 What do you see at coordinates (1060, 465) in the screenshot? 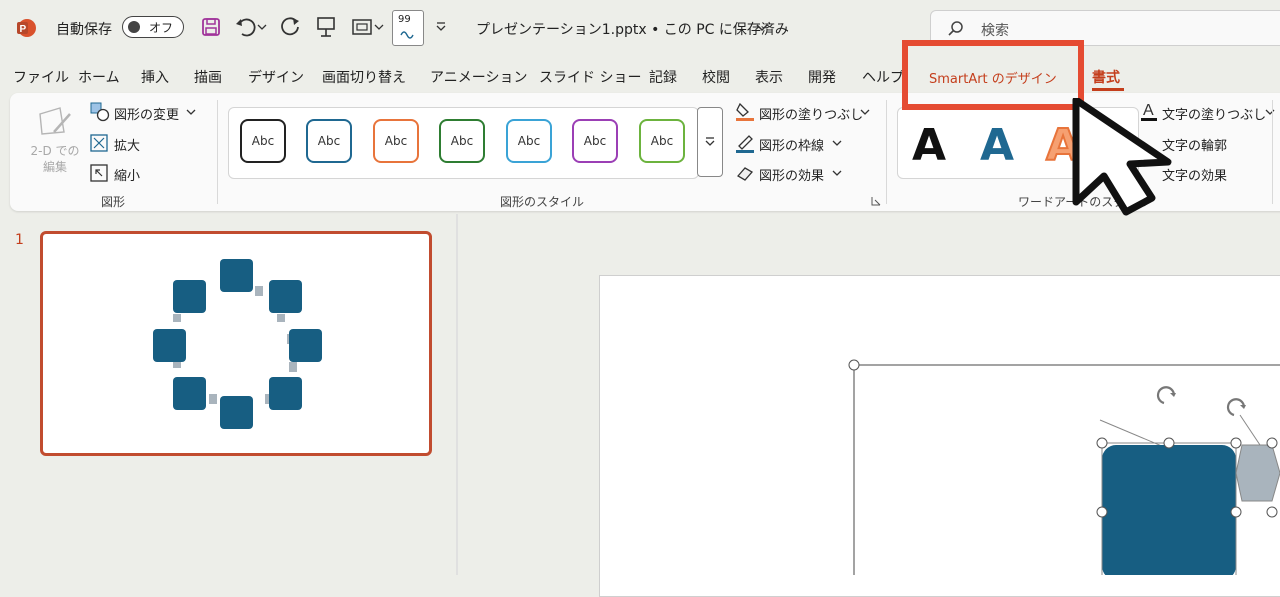
I see `smartart-selection` at bounding box center [1060, 465].